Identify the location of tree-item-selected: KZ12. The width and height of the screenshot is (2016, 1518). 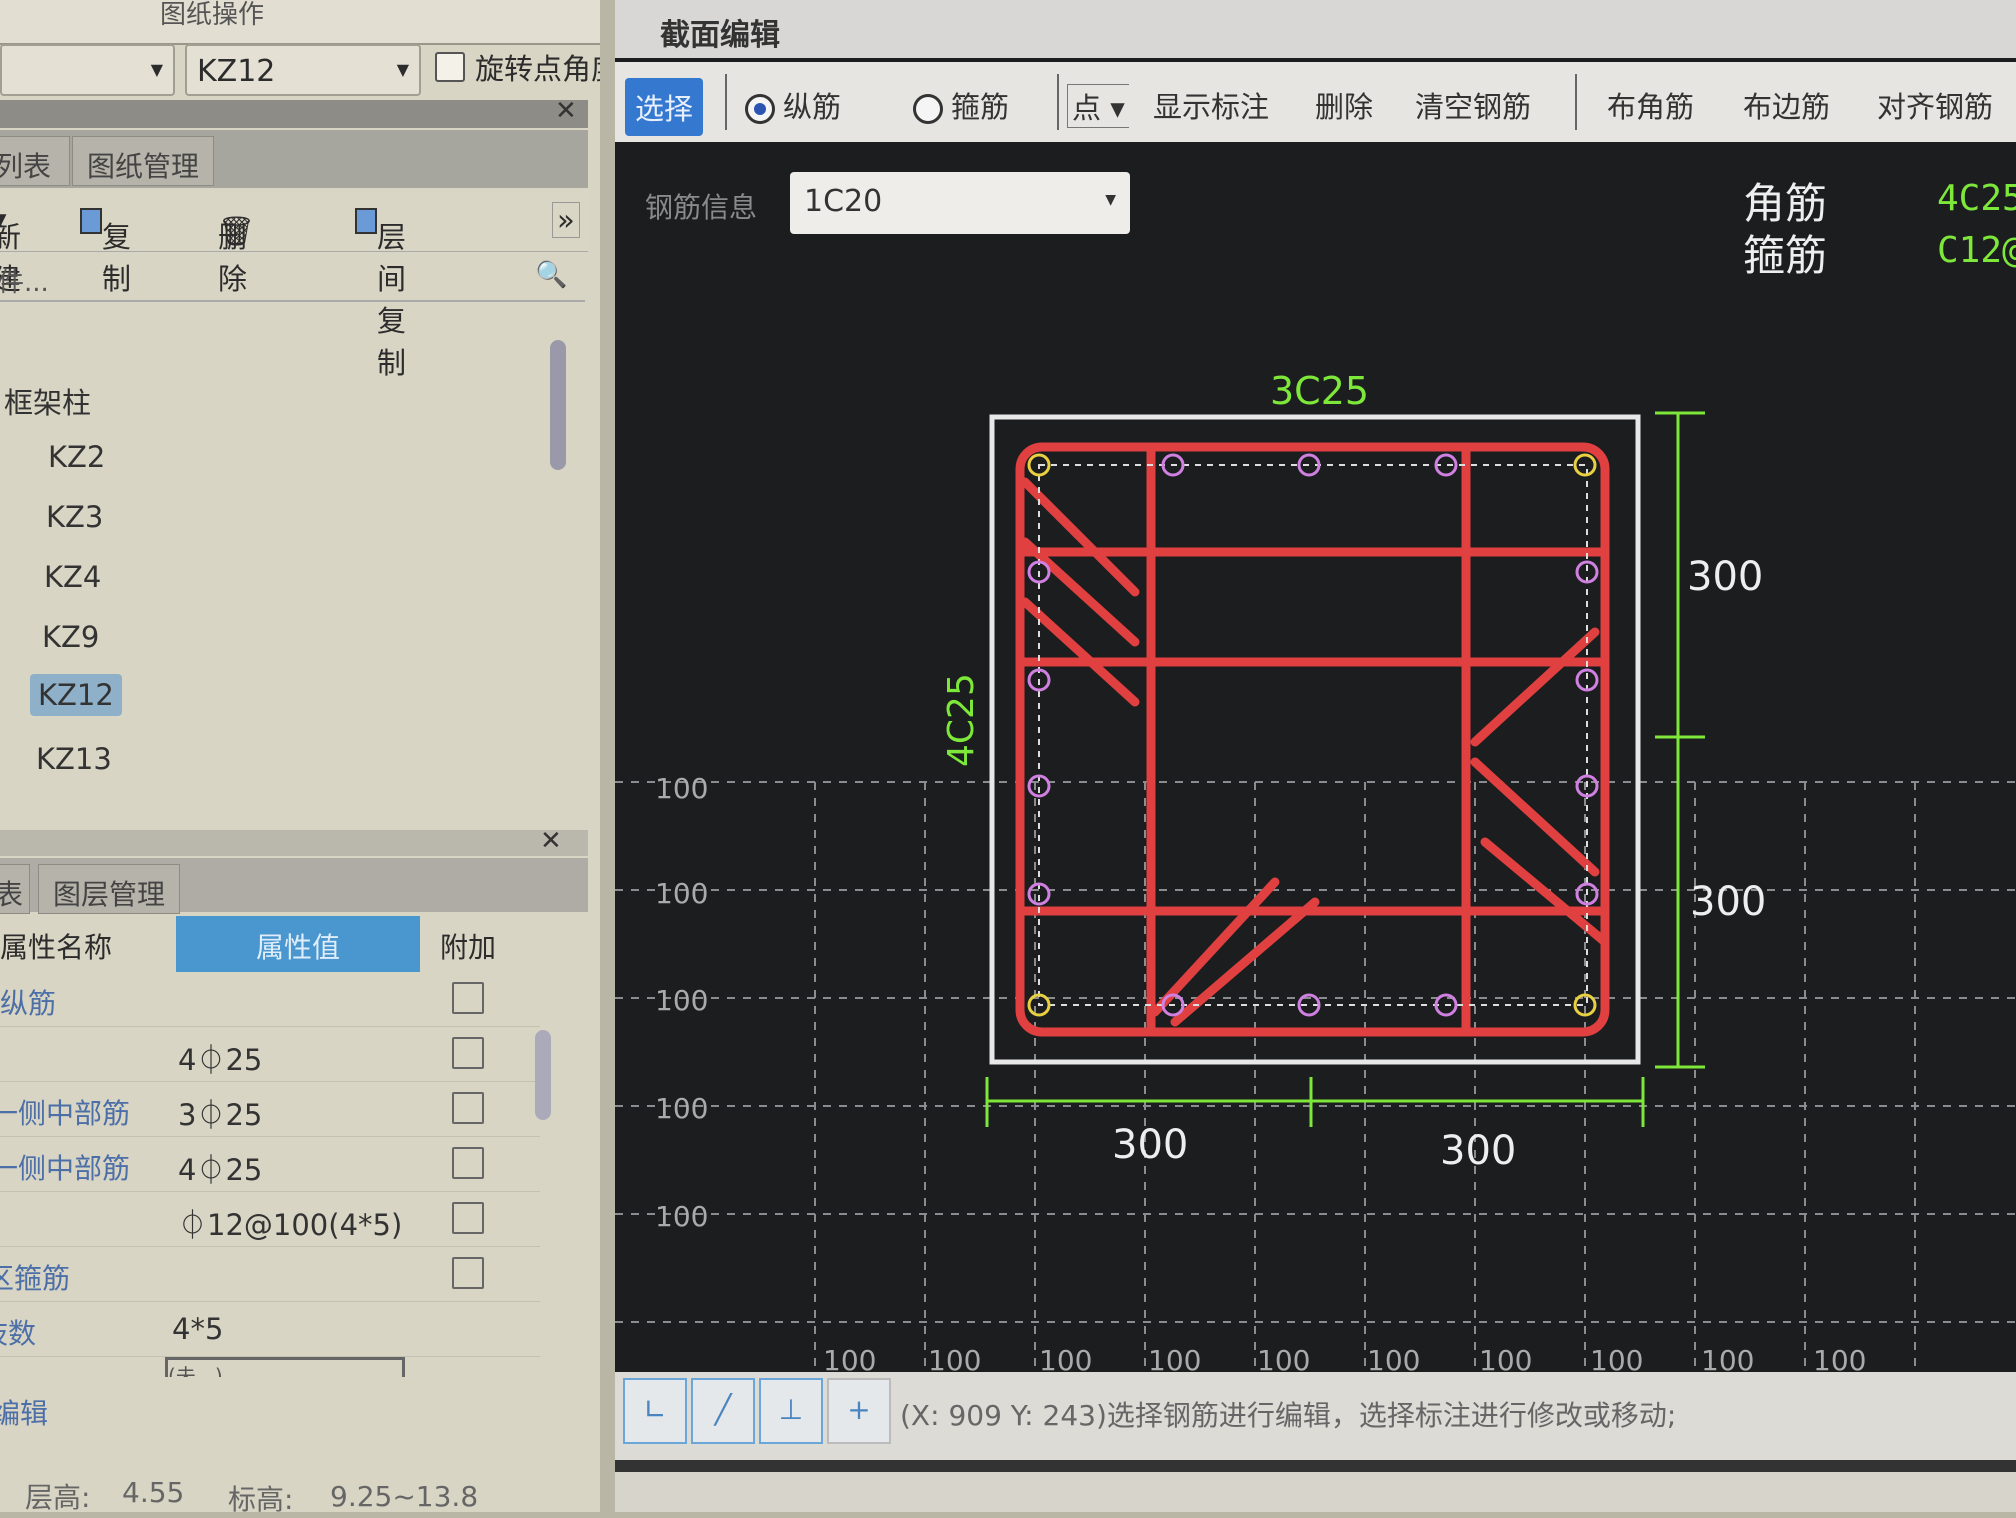
(76, 695).